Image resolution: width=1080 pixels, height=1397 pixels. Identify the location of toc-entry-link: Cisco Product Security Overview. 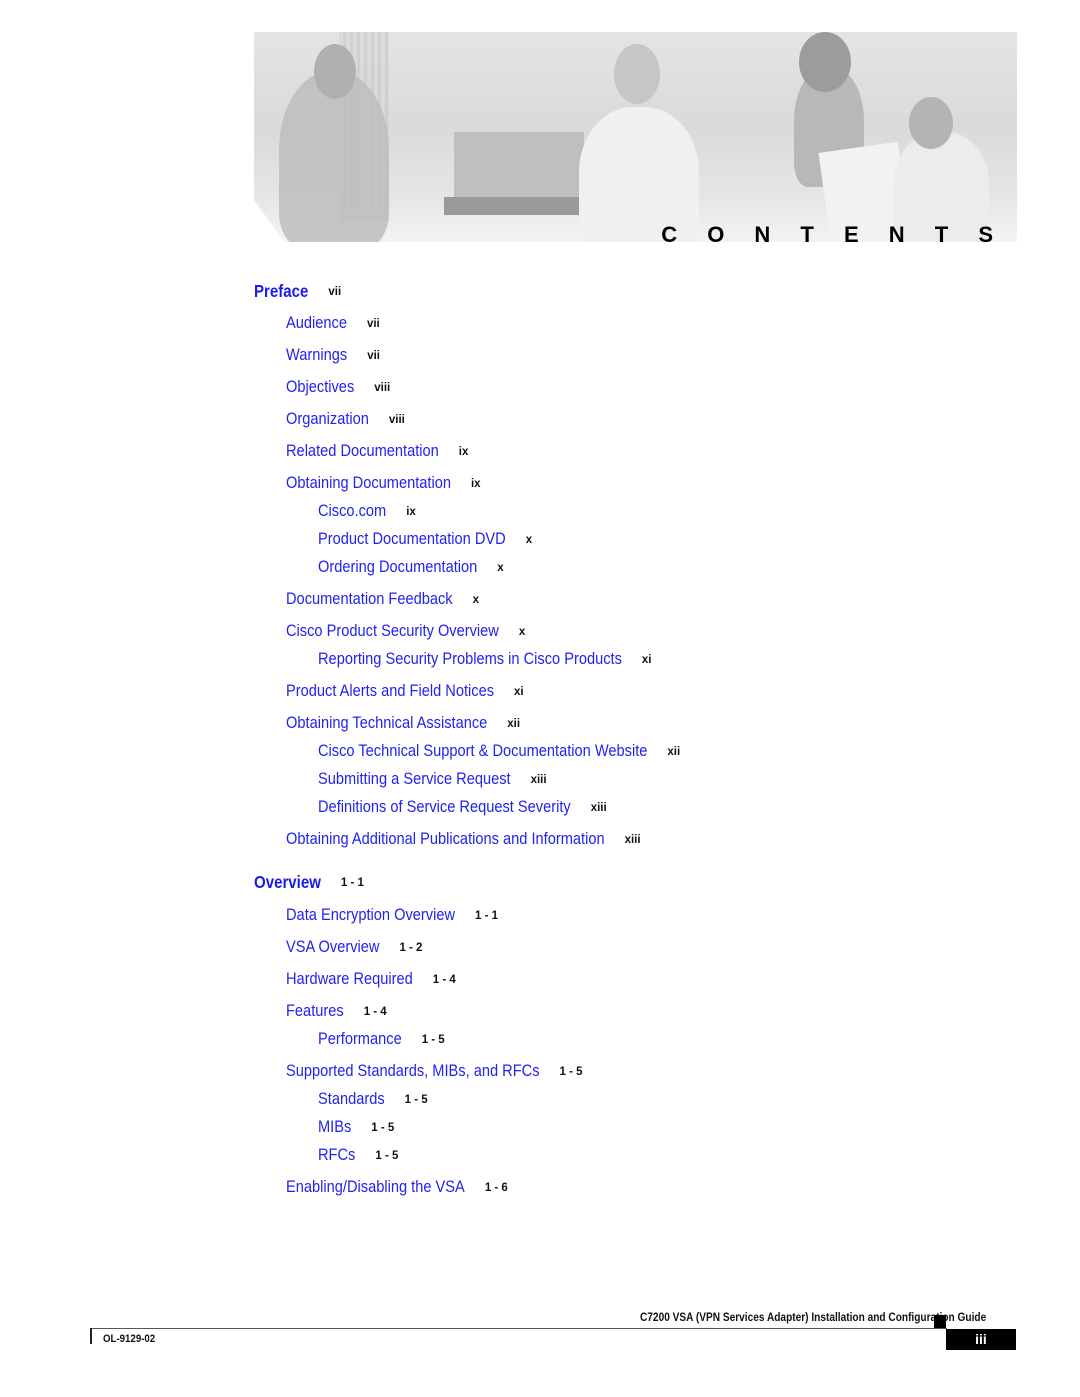
(392, 631).